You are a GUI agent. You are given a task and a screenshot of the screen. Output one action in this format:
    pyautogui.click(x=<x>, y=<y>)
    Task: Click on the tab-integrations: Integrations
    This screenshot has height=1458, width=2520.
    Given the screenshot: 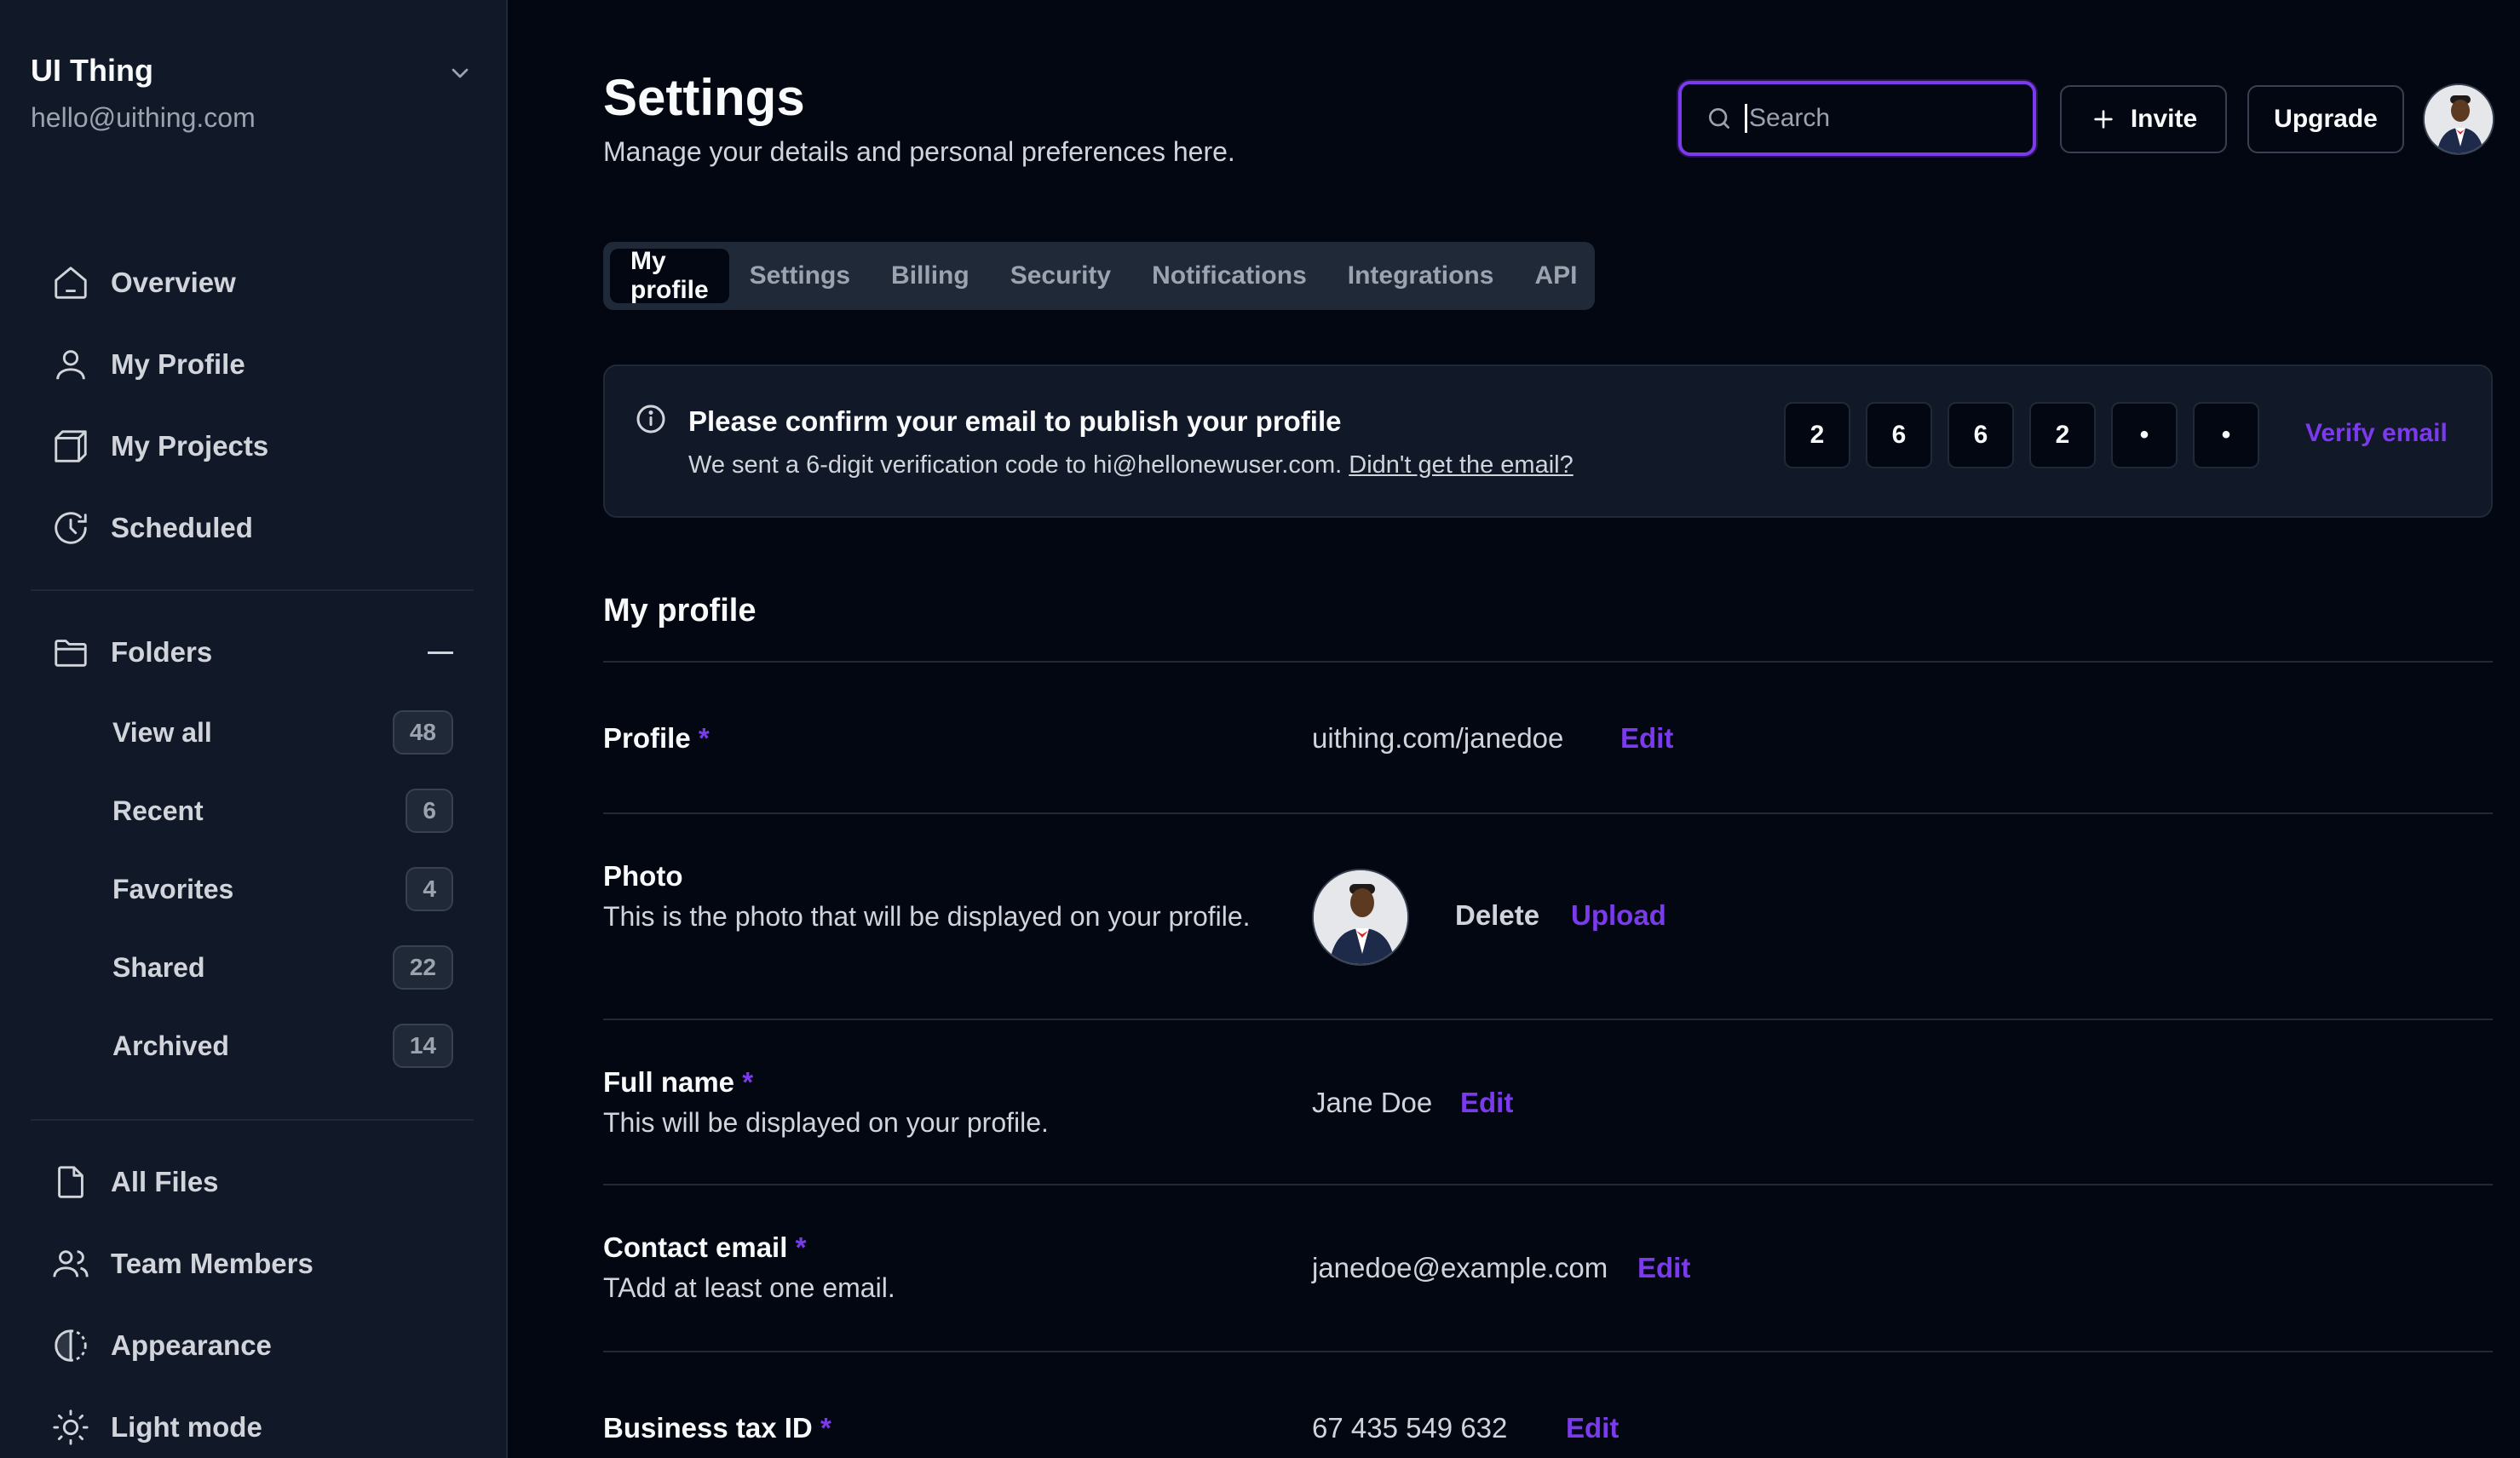 What is the action you would take?
    pyautogui.click(x=1421, y=276)
    